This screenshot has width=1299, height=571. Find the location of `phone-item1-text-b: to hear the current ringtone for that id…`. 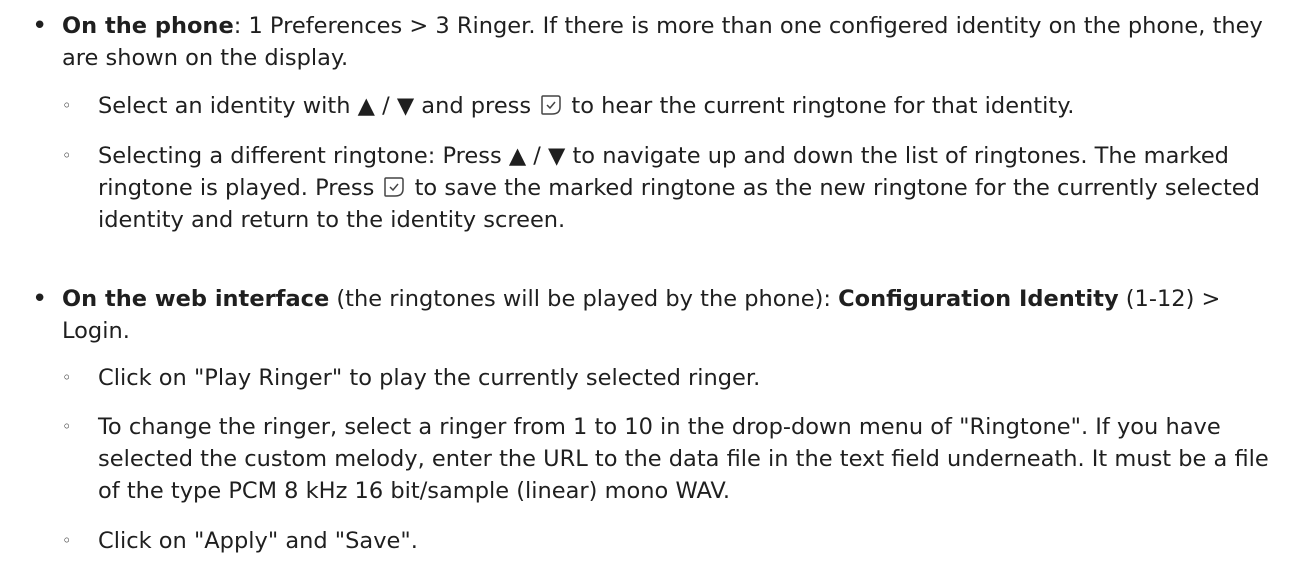

phone-item1-text-b: to hear the current ringtone for that id… is located at coordinates (819, 106).